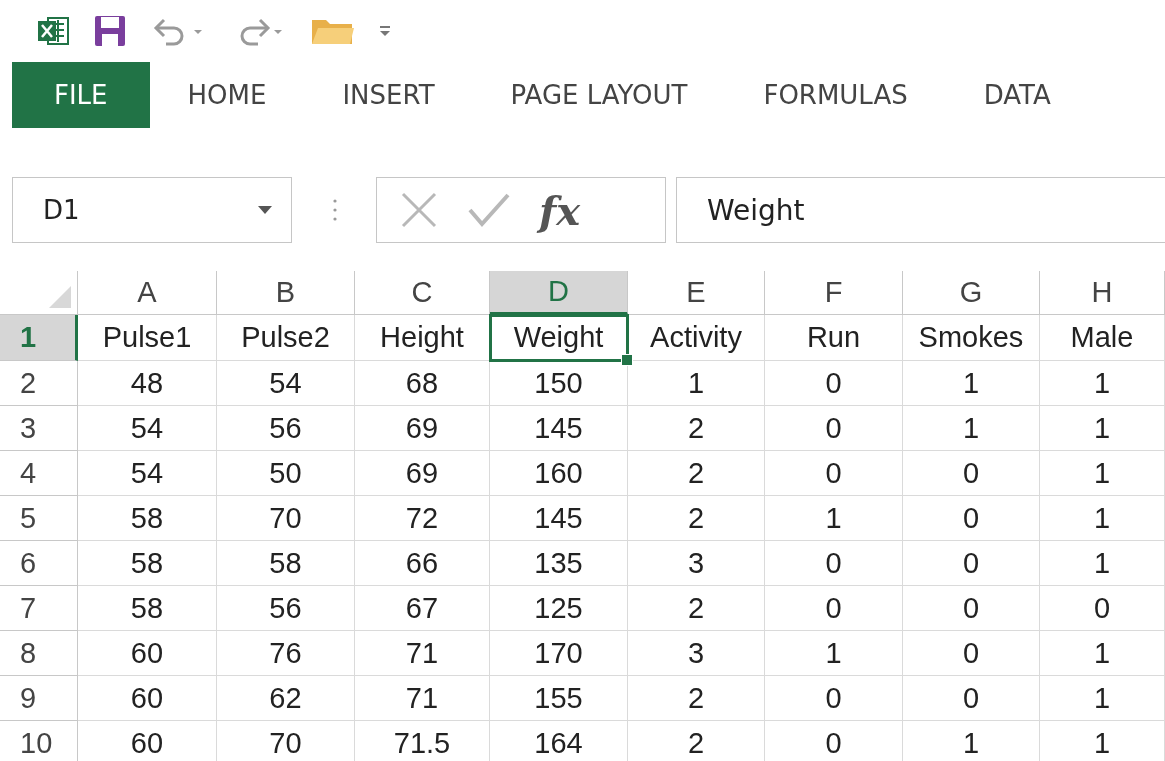 This screenshot has width=1165, height=761. I want to click on cancel-icon, so click(419, 210).